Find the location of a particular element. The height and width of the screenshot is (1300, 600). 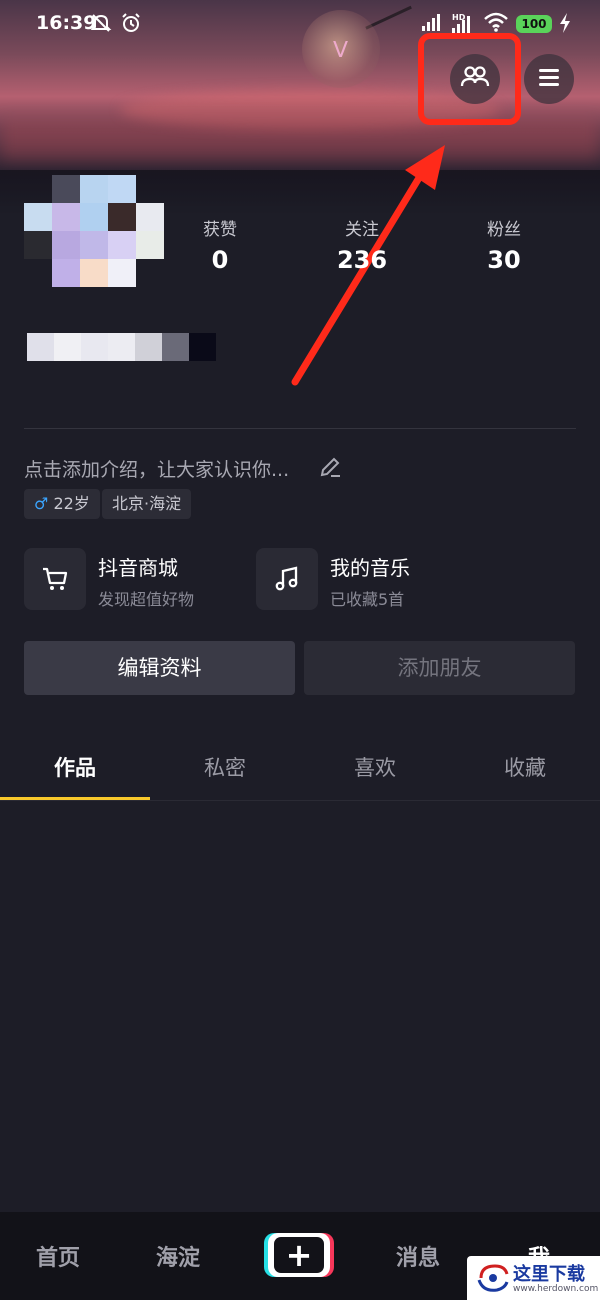

nav-messages: 消息 is located at coordinates (418, 1256).